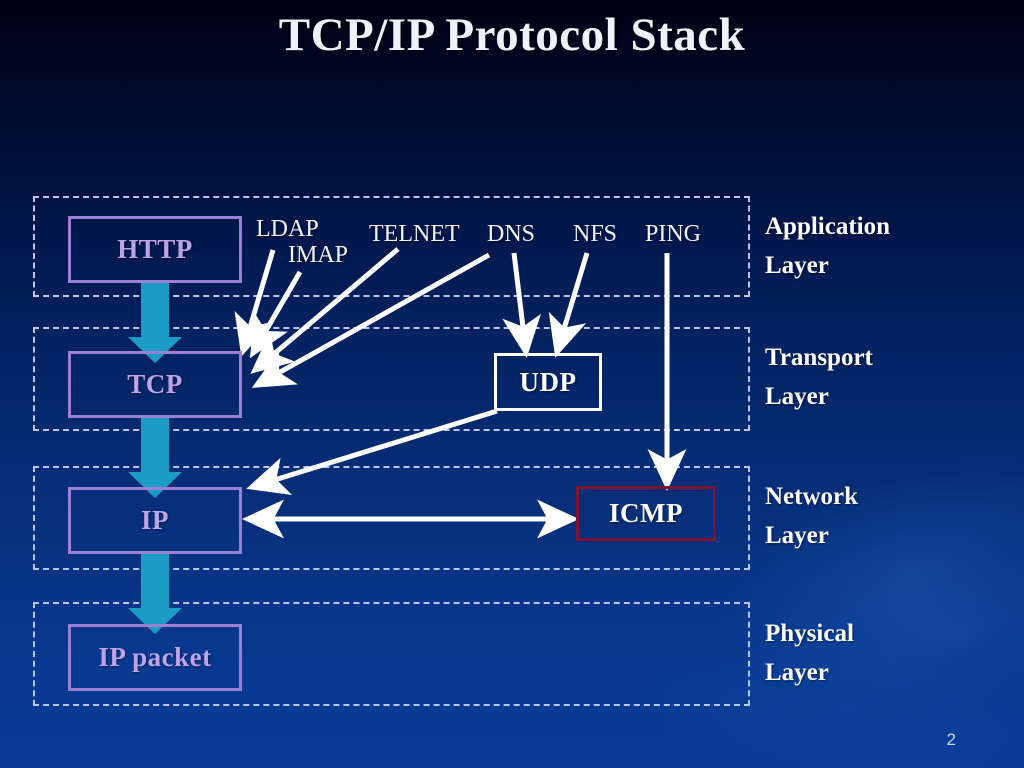 The height and width of the screenshot is (768, 1024). I want to click on box-tcp-label: TCP, so click(155, 384).